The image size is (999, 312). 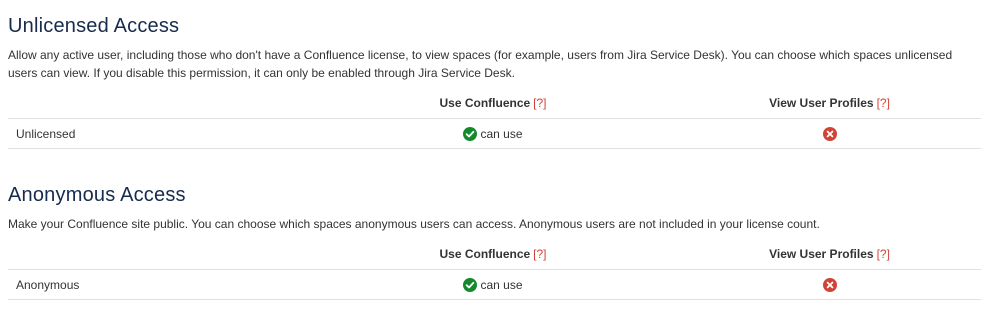 I want to click on row-name: Anonymous, so click(x=158, y=284).